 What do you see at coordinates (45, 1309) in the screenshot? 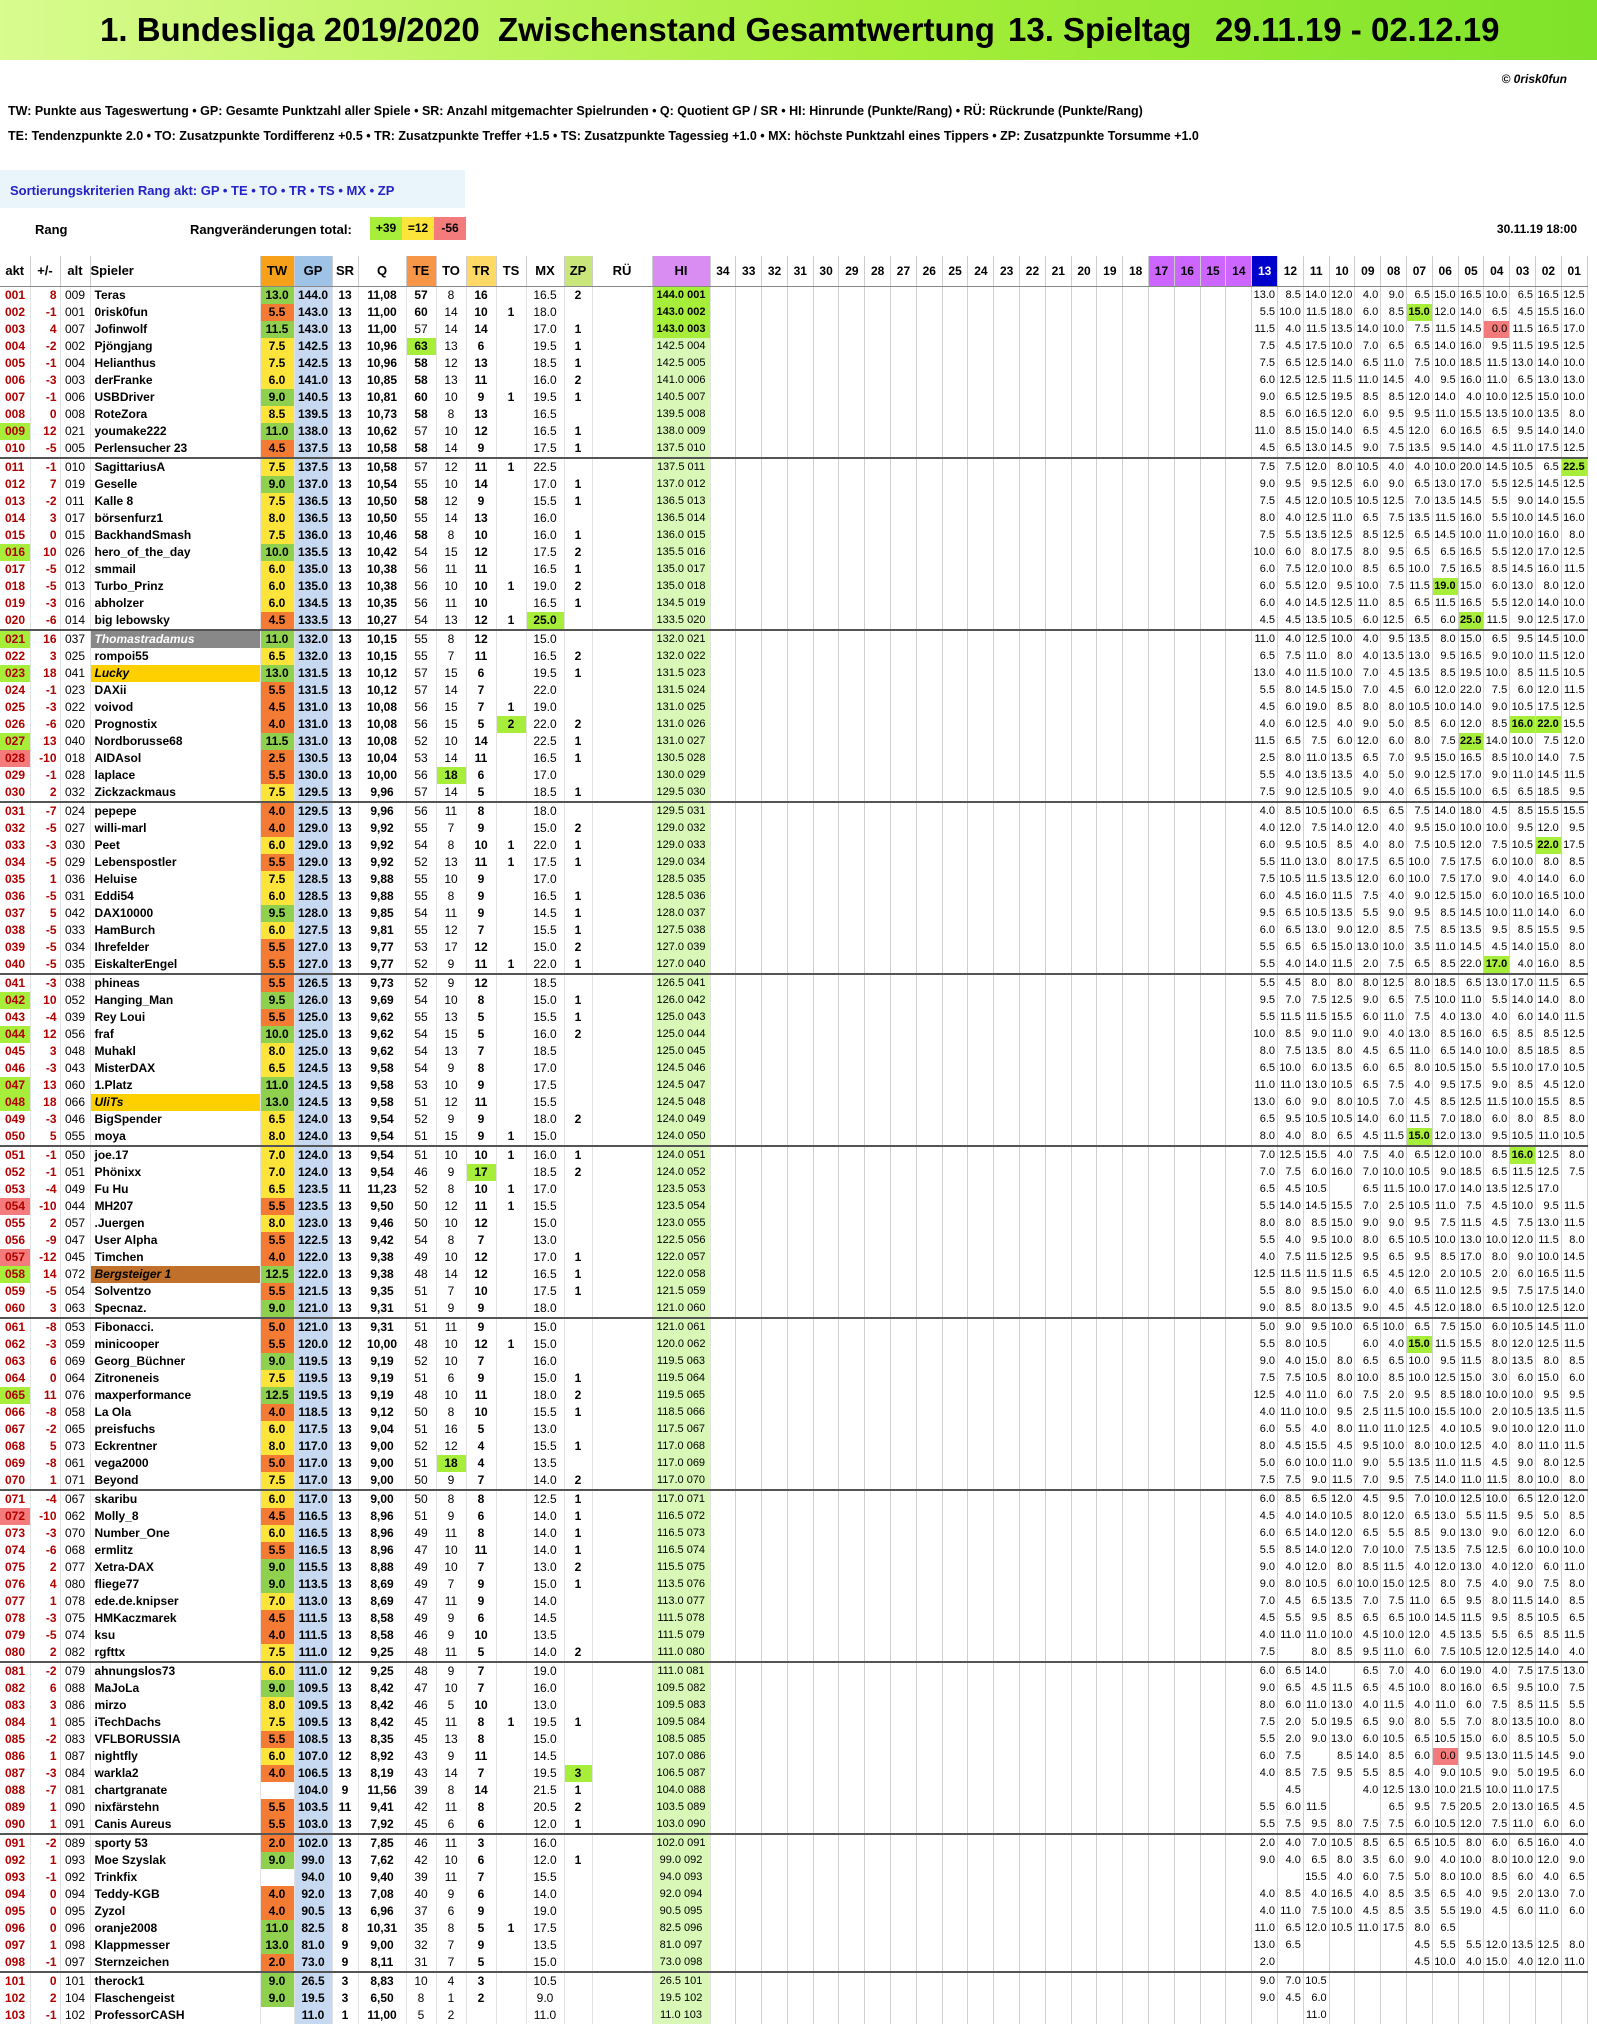
I see `rank-change: 3` at bounding box center [45, 1309].